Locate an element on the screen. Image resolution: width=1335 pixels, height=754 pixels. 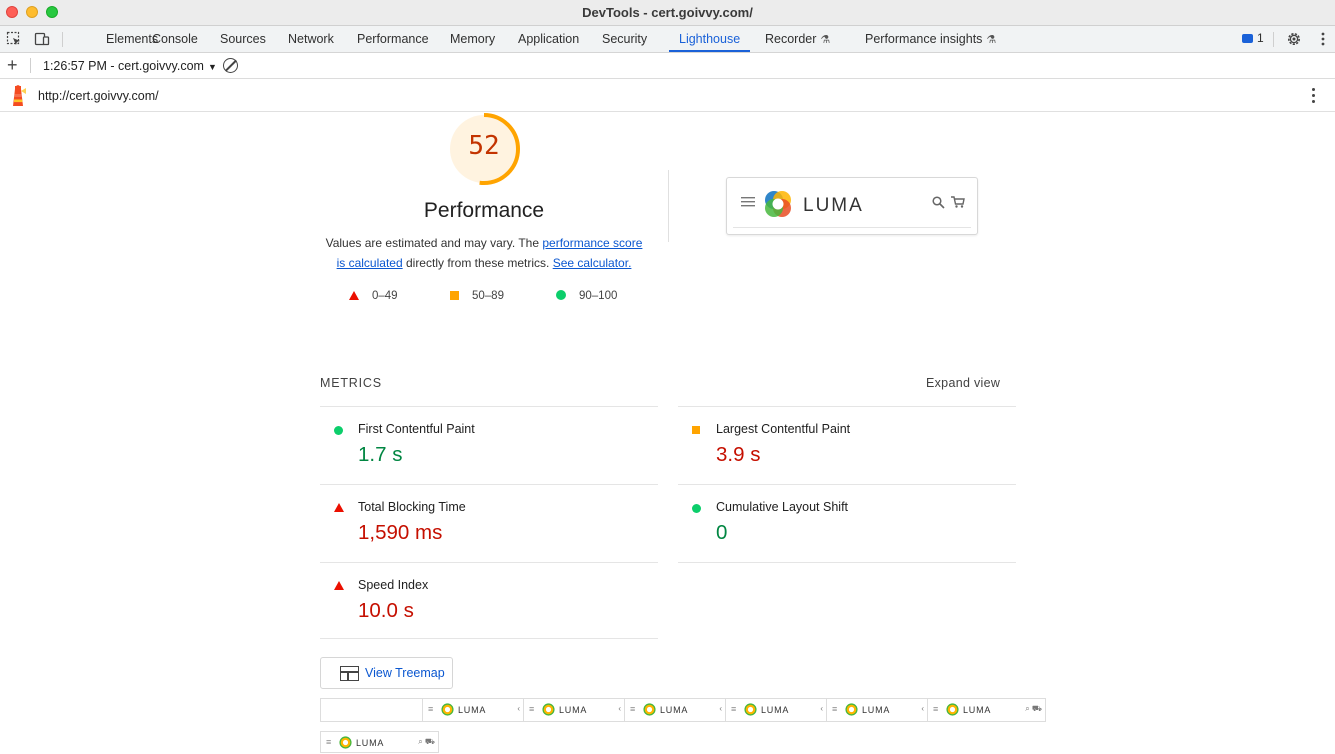
view-treemap-label: View Treemap is located at coordinates (405, 673).